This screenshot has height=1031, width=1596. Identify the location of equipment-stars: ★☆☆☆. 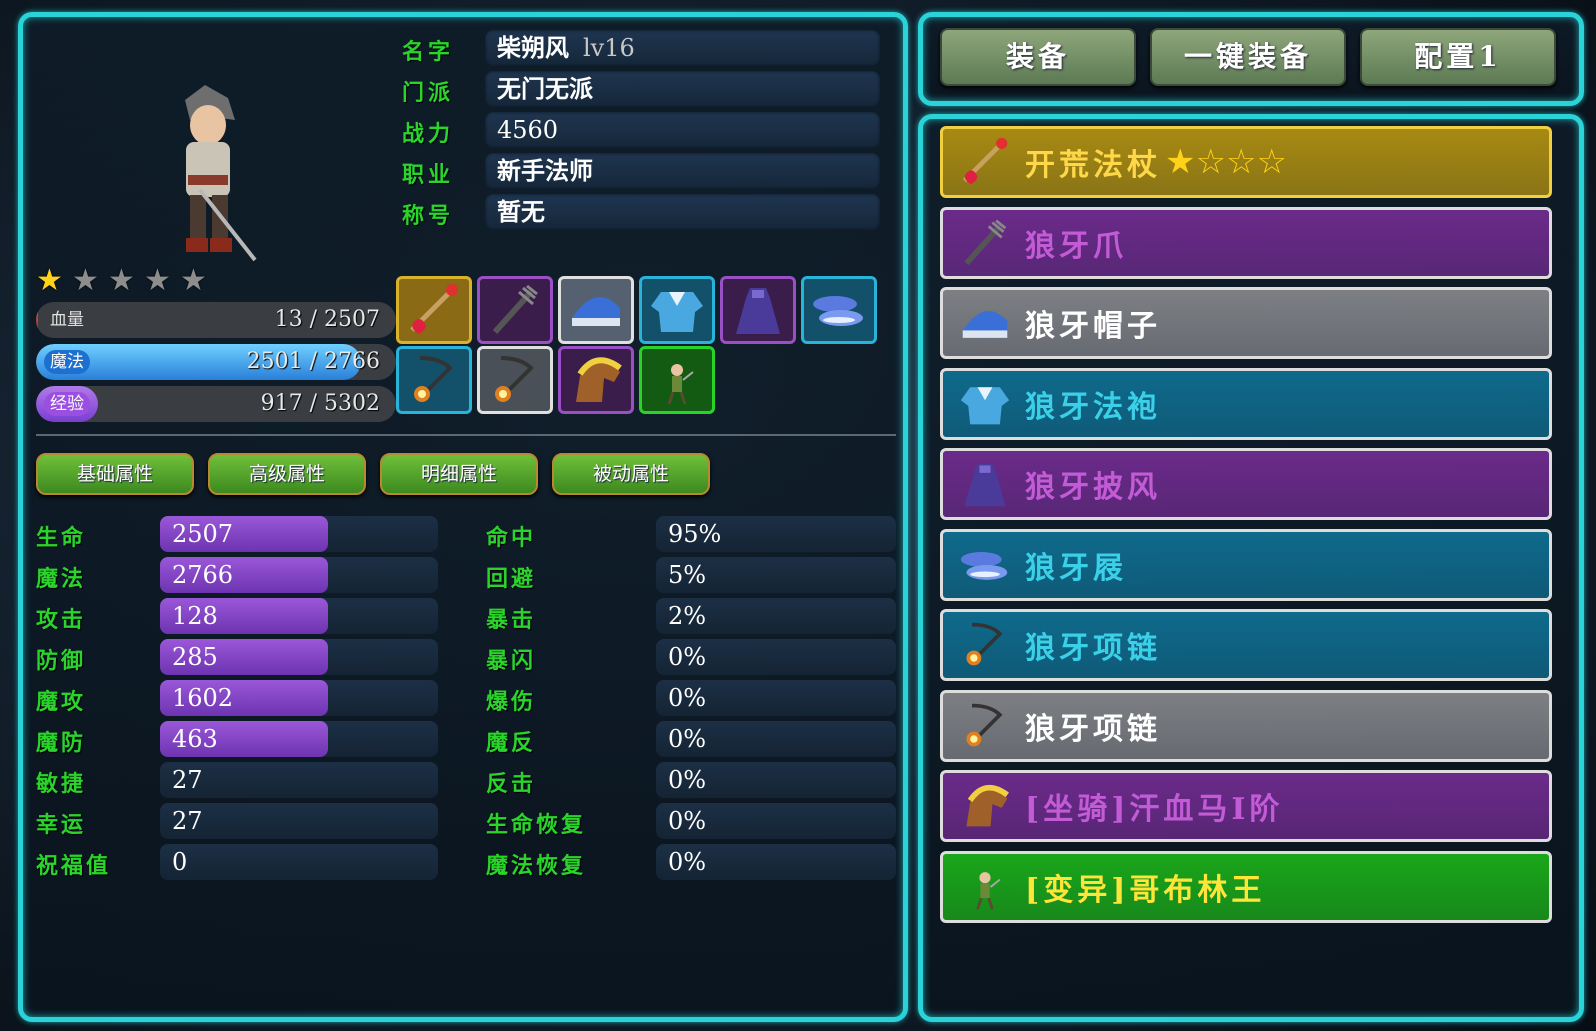
(1226, 162).